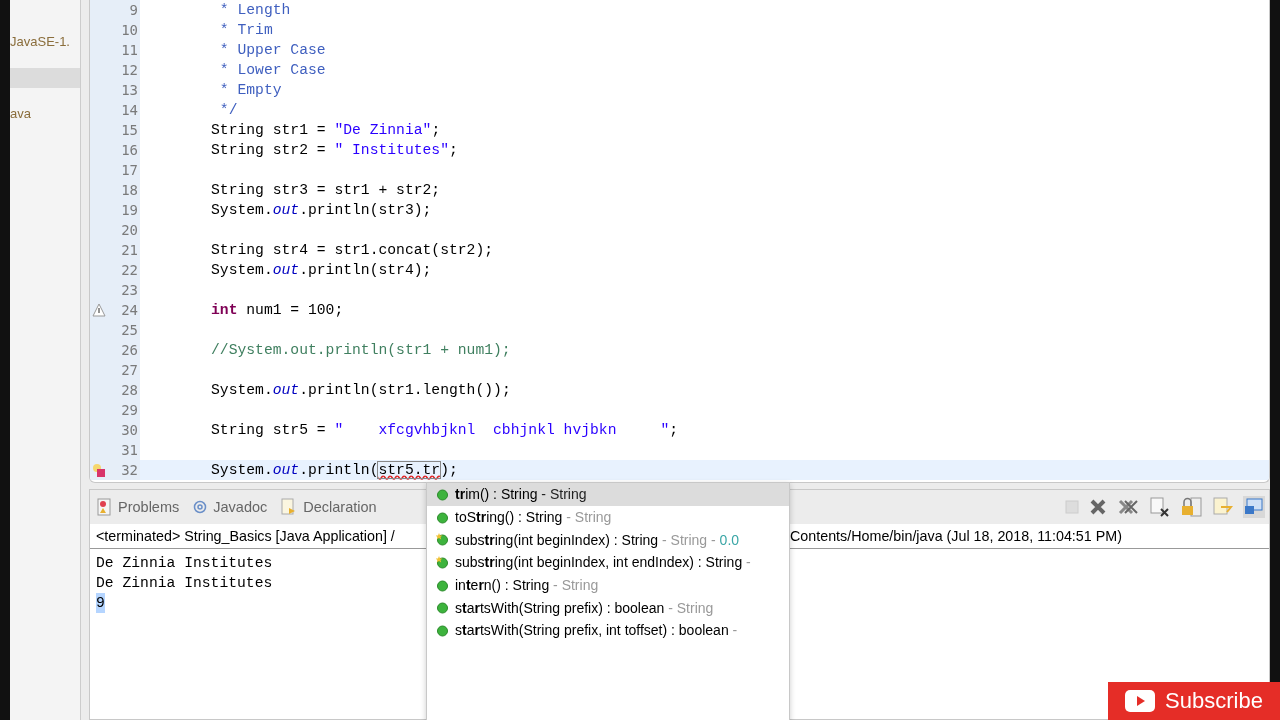 The image size is (1280, 720). What do you see at coordinates (134, 10) in the screenshot?
I see `line-number: 9` at bounding box center [134, 10].